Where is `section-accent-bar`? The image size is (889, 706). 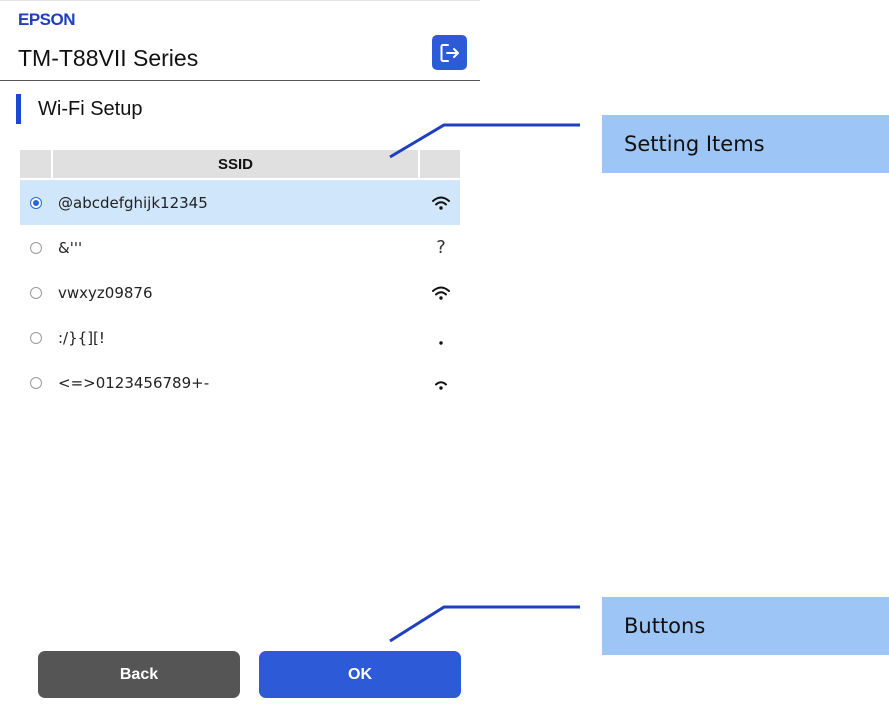 section-accent-bar is located at coordinates (18, 109).